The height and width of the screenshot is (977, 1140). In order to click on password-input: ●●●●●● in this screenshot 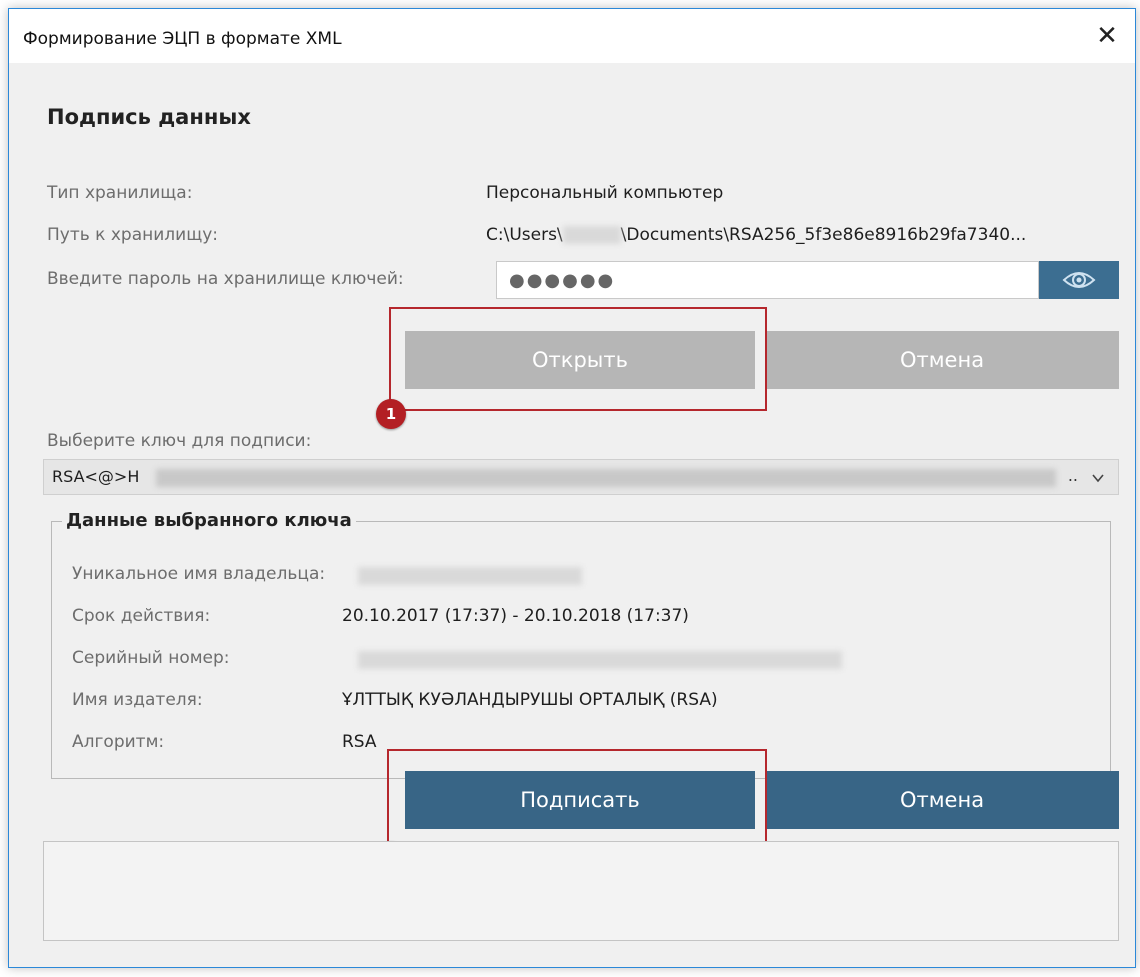, I will do `click(767, 280)`.